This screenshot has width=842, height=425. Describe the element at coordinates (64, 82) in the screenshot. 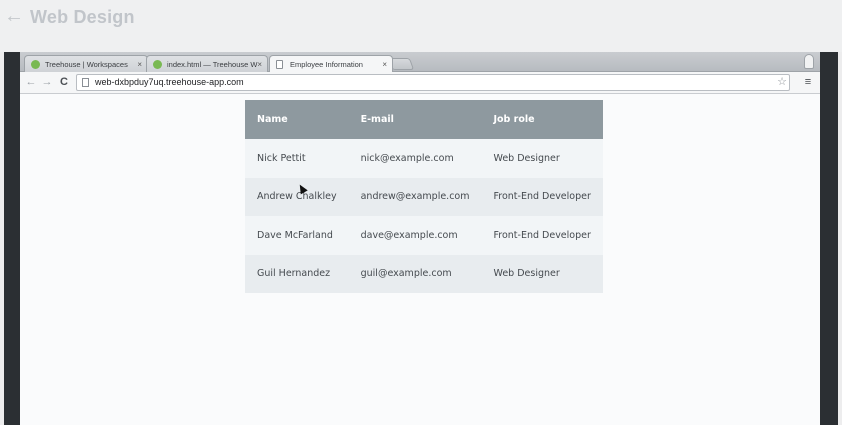

I see `reload-icon: C` at that location.